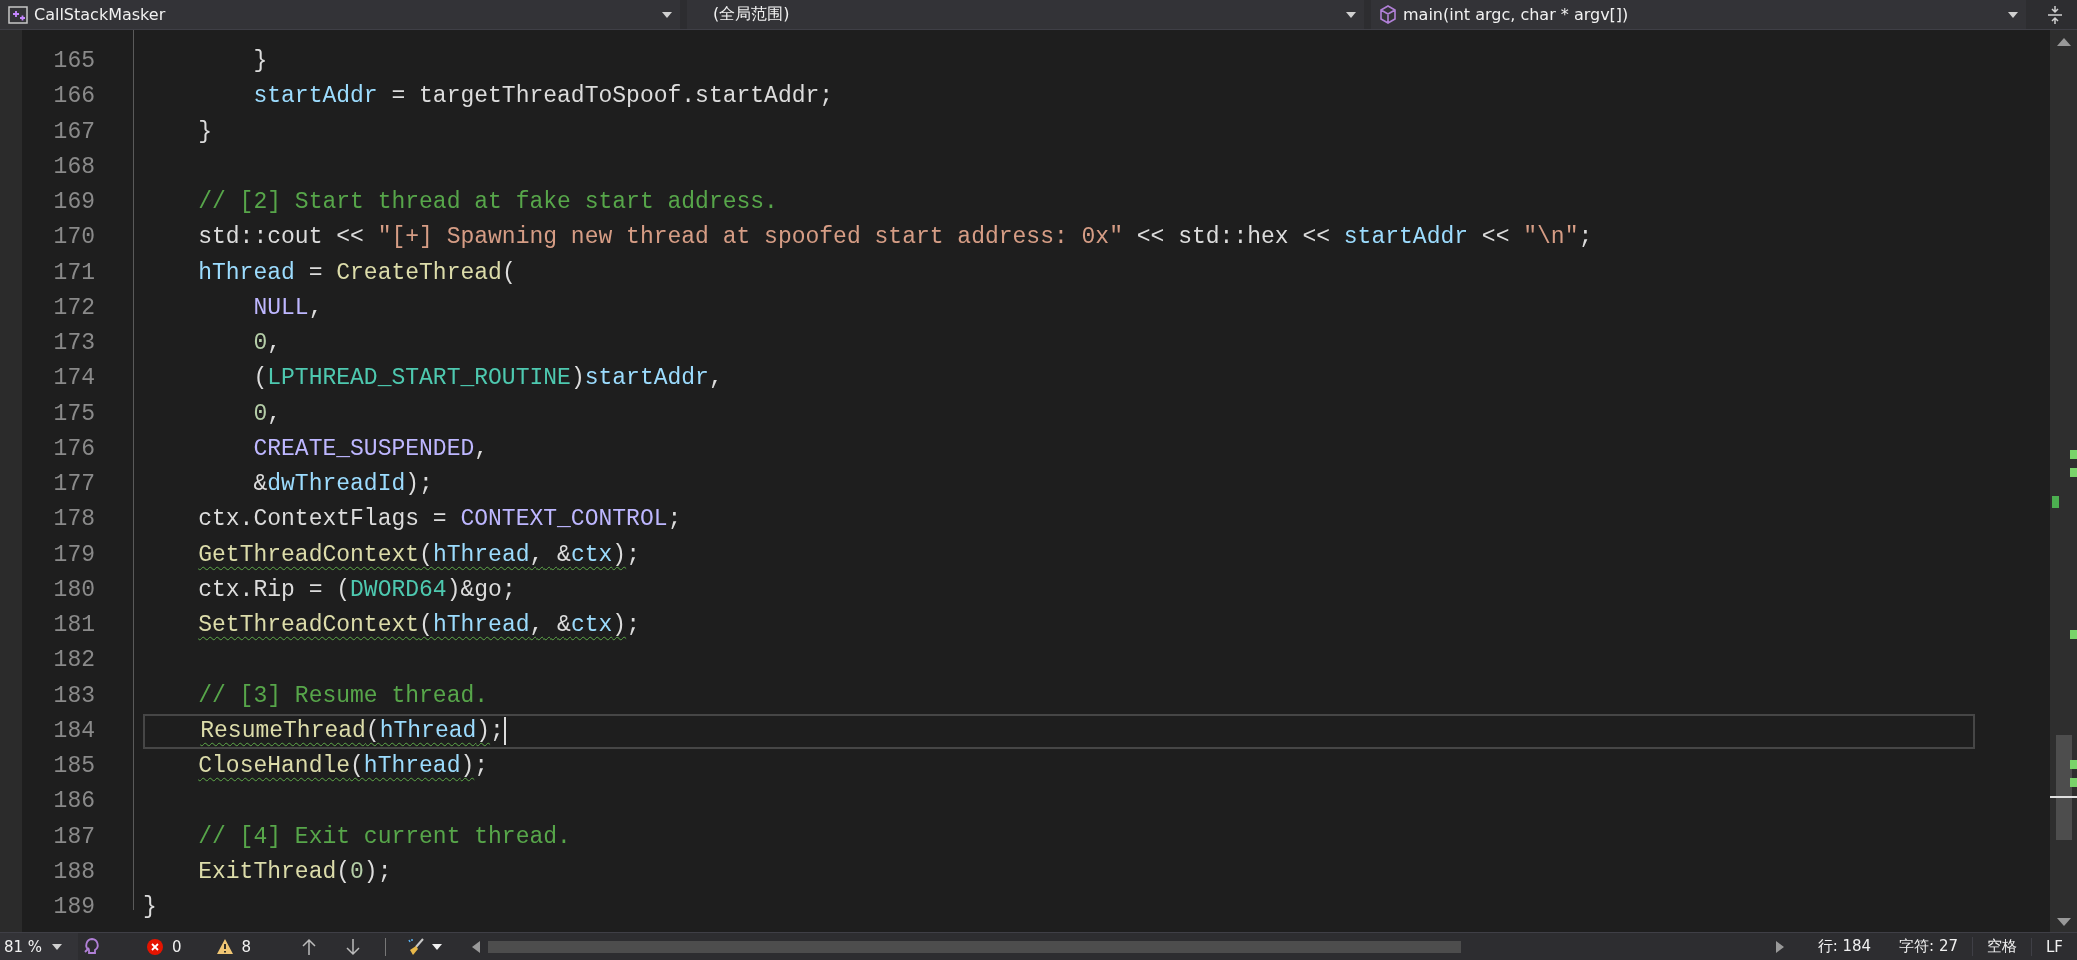  Describe the element at coordinates (504, 731) in the screenshot. I see `text-cursor` at that location.